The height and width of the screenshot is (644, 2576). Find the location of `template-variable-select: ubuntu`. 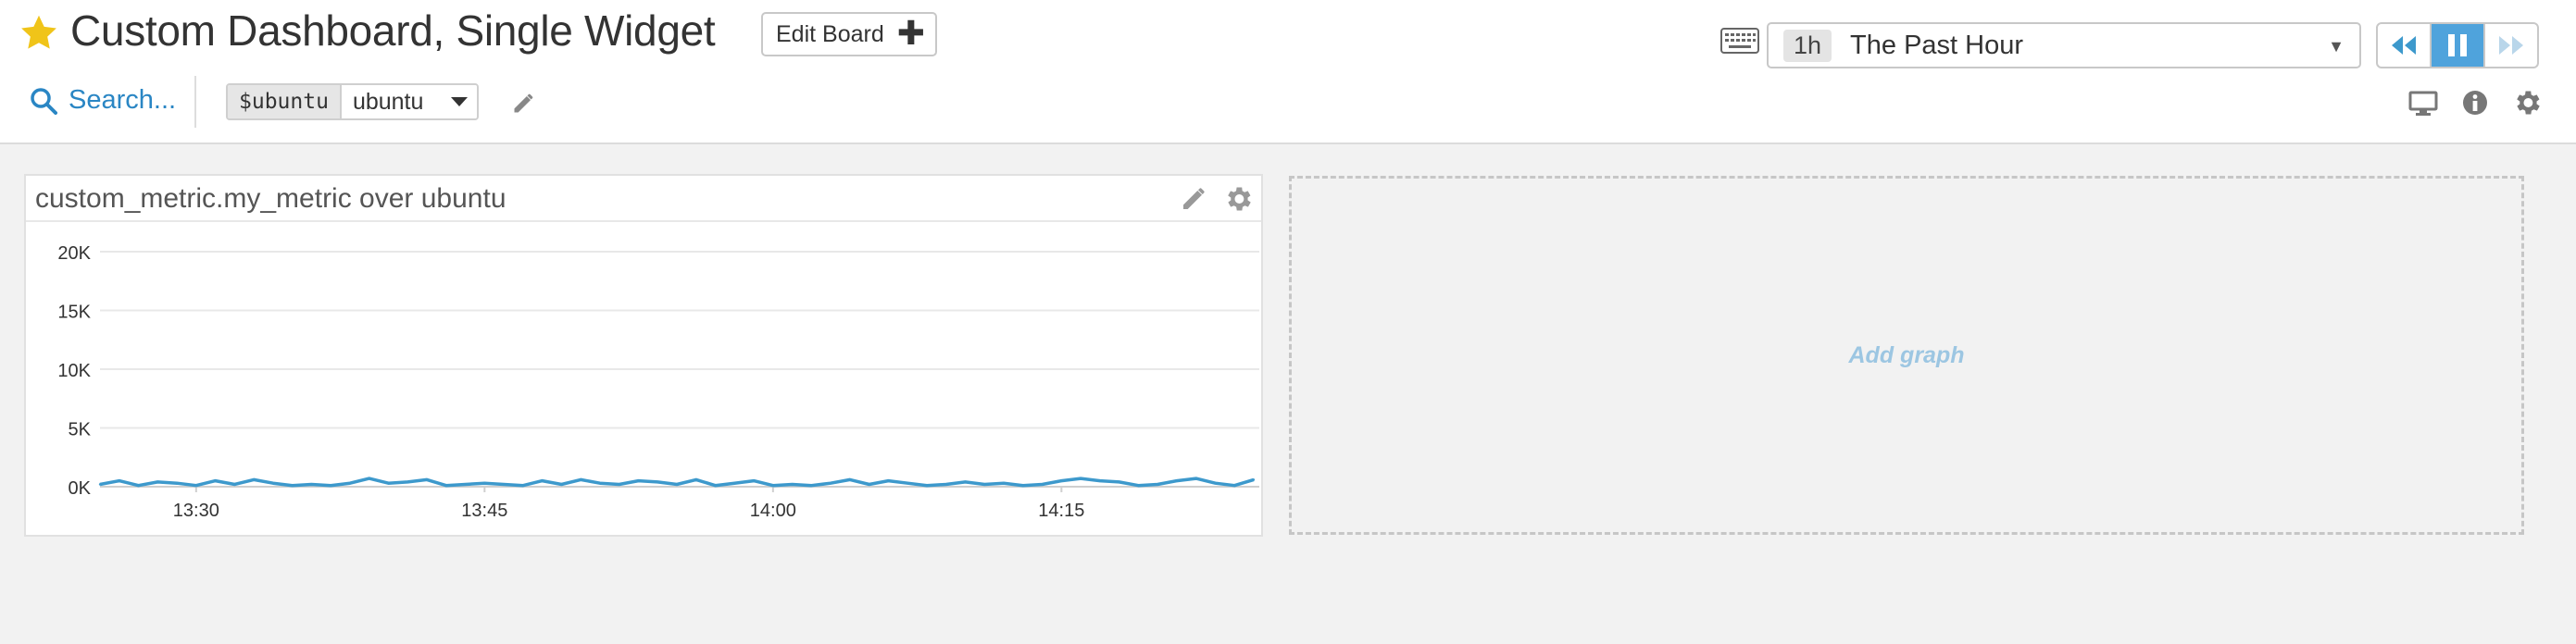

template-variable-select: ubuntu is located at coordinates (409, 101).